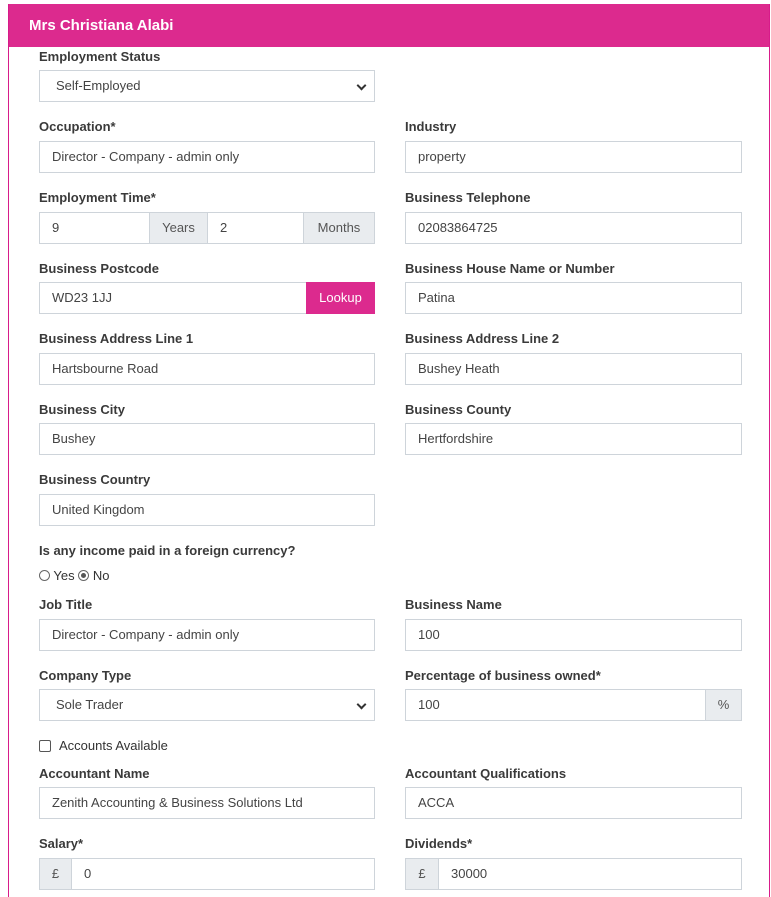 This screenshot has height=897, width=771. What do you see at coordinates (207, 439) in the screenshot?
I see `city-input: Bushey` at bounding box center [207, 439].